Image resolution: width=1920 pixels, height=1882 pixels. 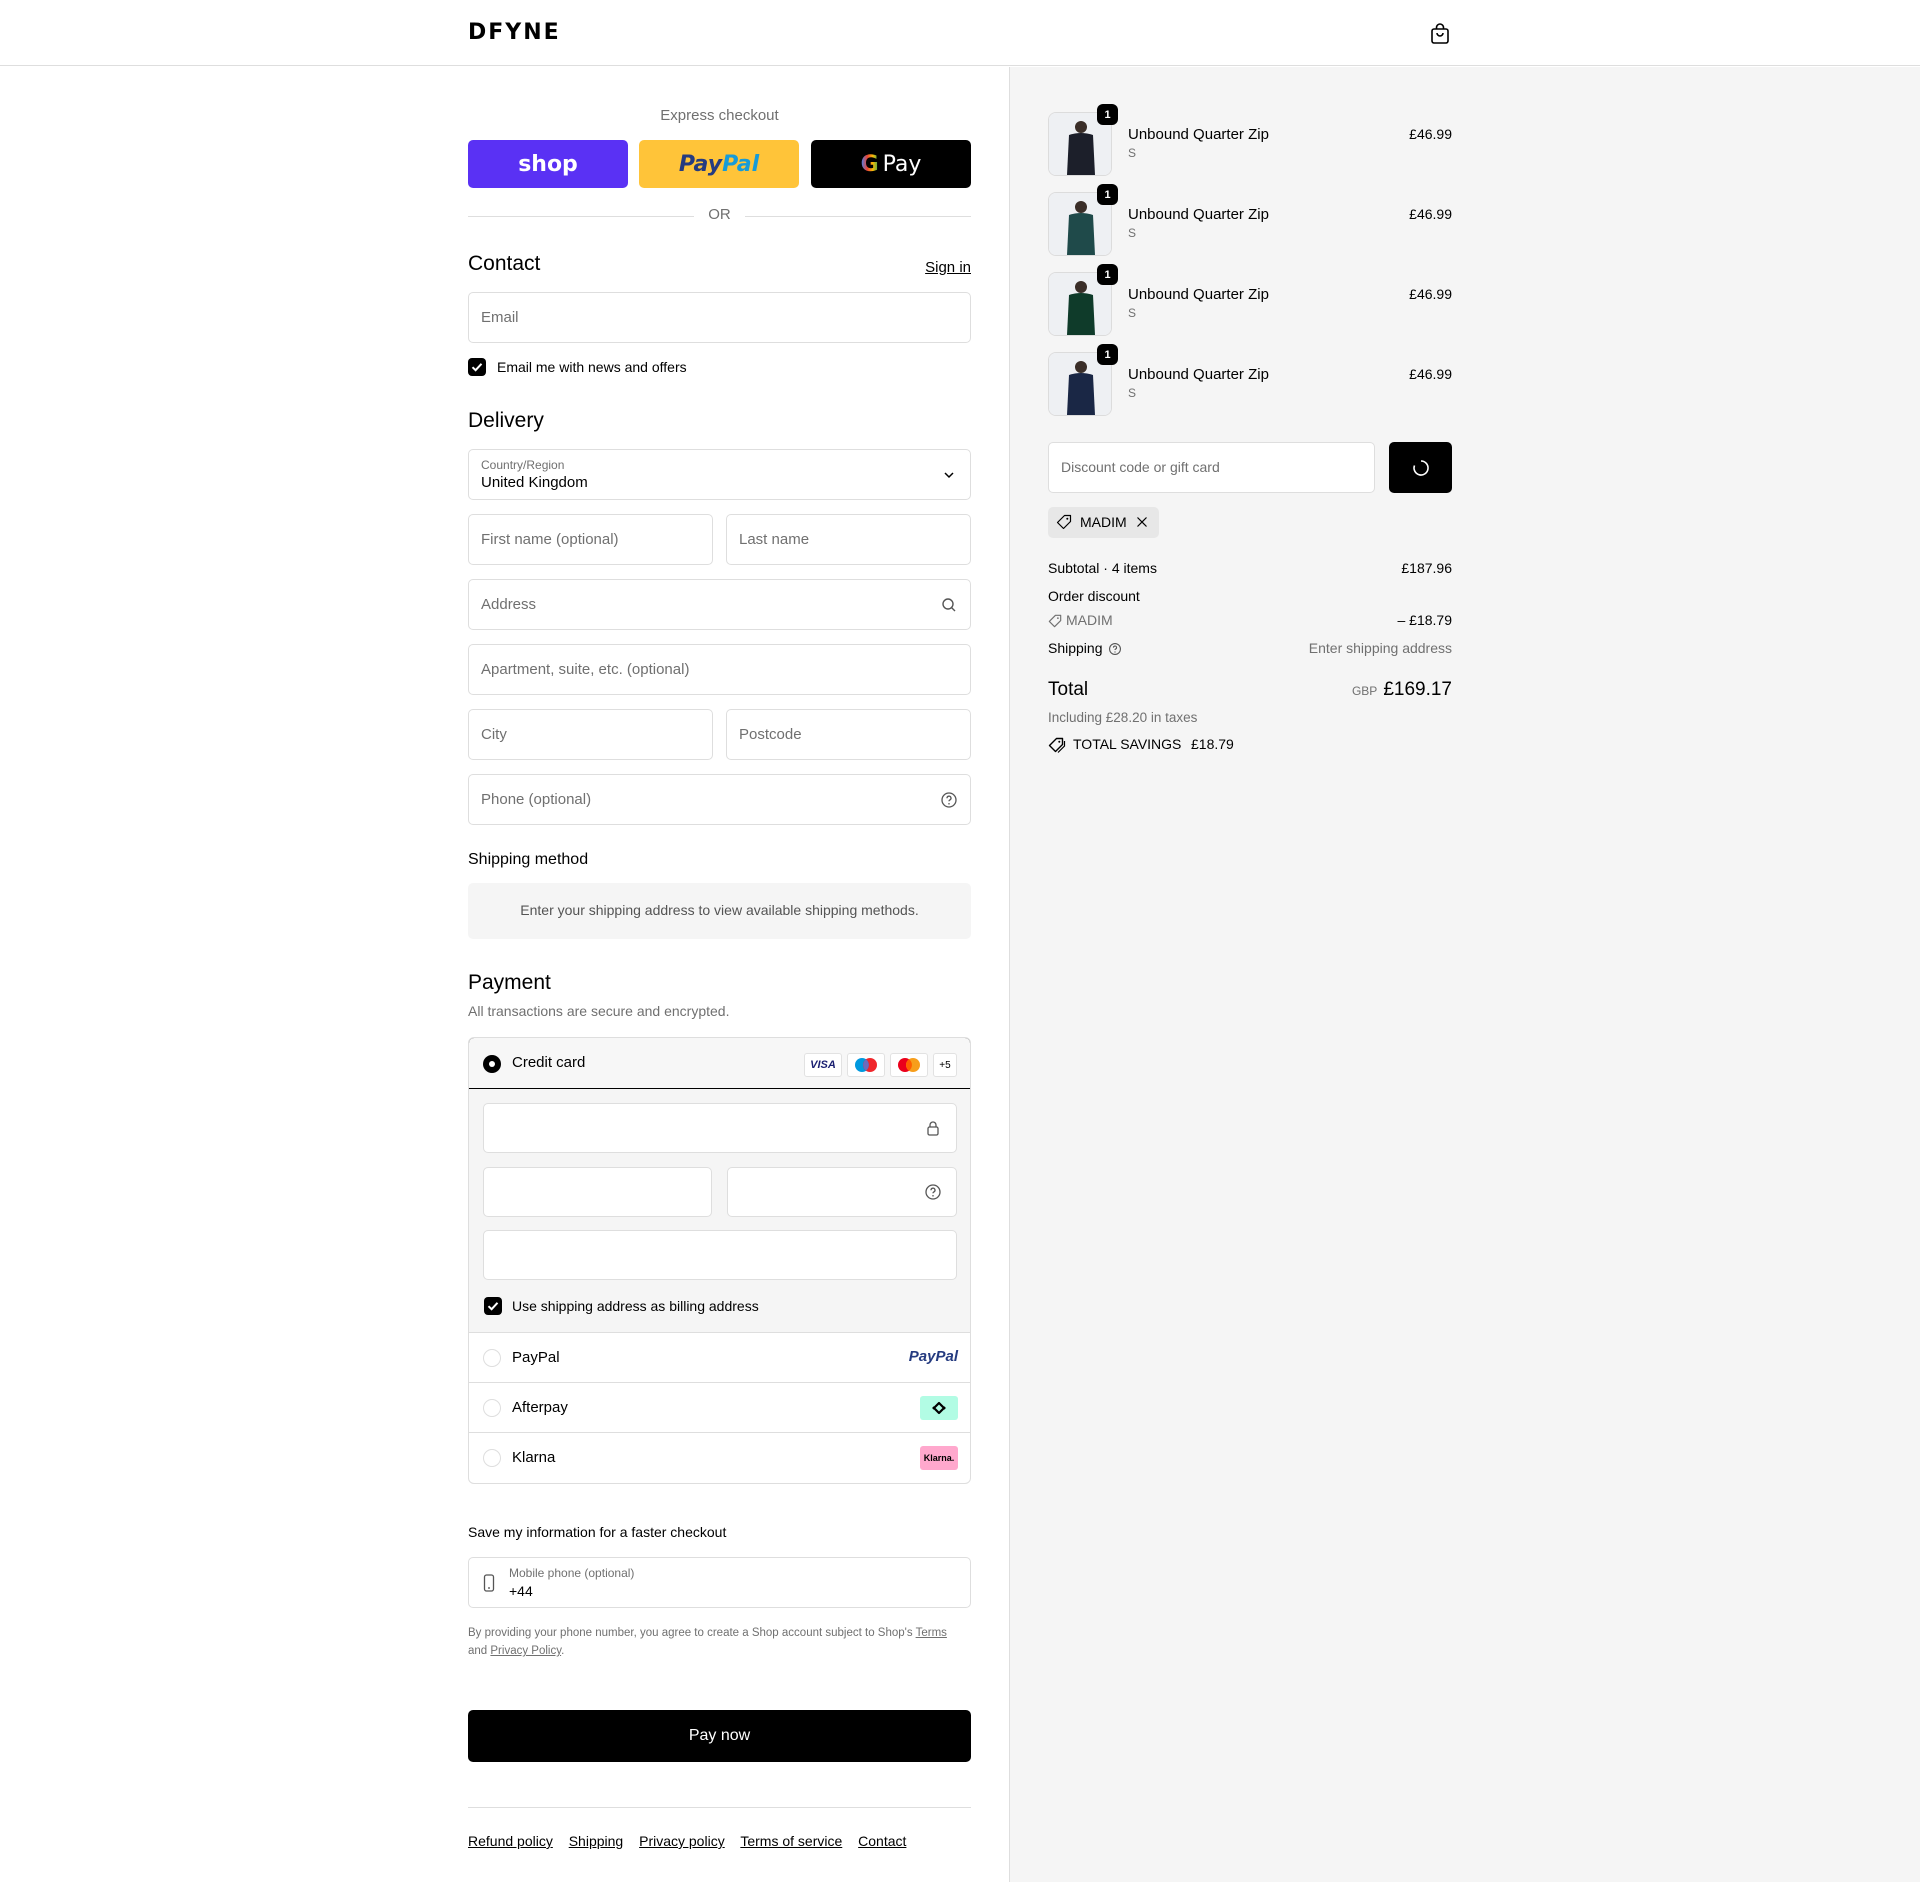 What do you see at coordinates (500, 317) in the screenshot?
I see `email-placeholder: Email` at bounding box center [500, 317].